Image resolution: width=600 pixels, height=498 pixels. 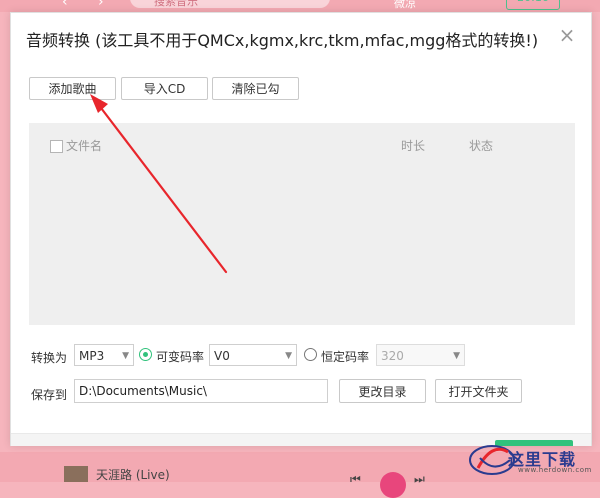 I want to click on change-directory-button: 更改目录, so click(x=382, y=391).